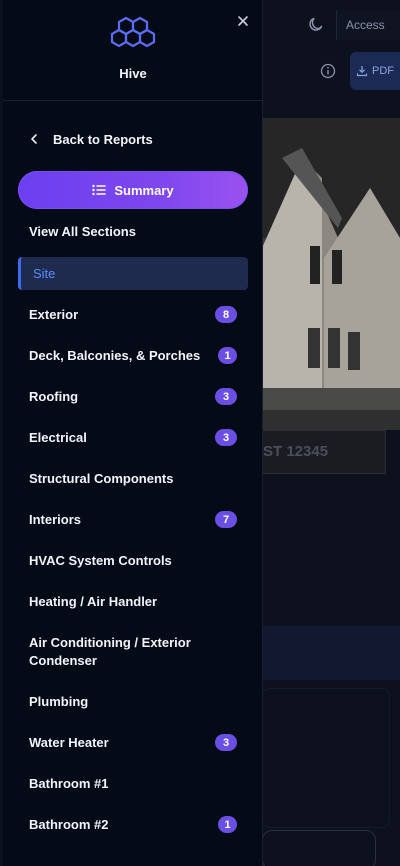 This screenshot has height=866, width=400. I want to click on nav-item-deck-balconies-porches: Deck, Balconies, & Porches 1, so click(133, 355).